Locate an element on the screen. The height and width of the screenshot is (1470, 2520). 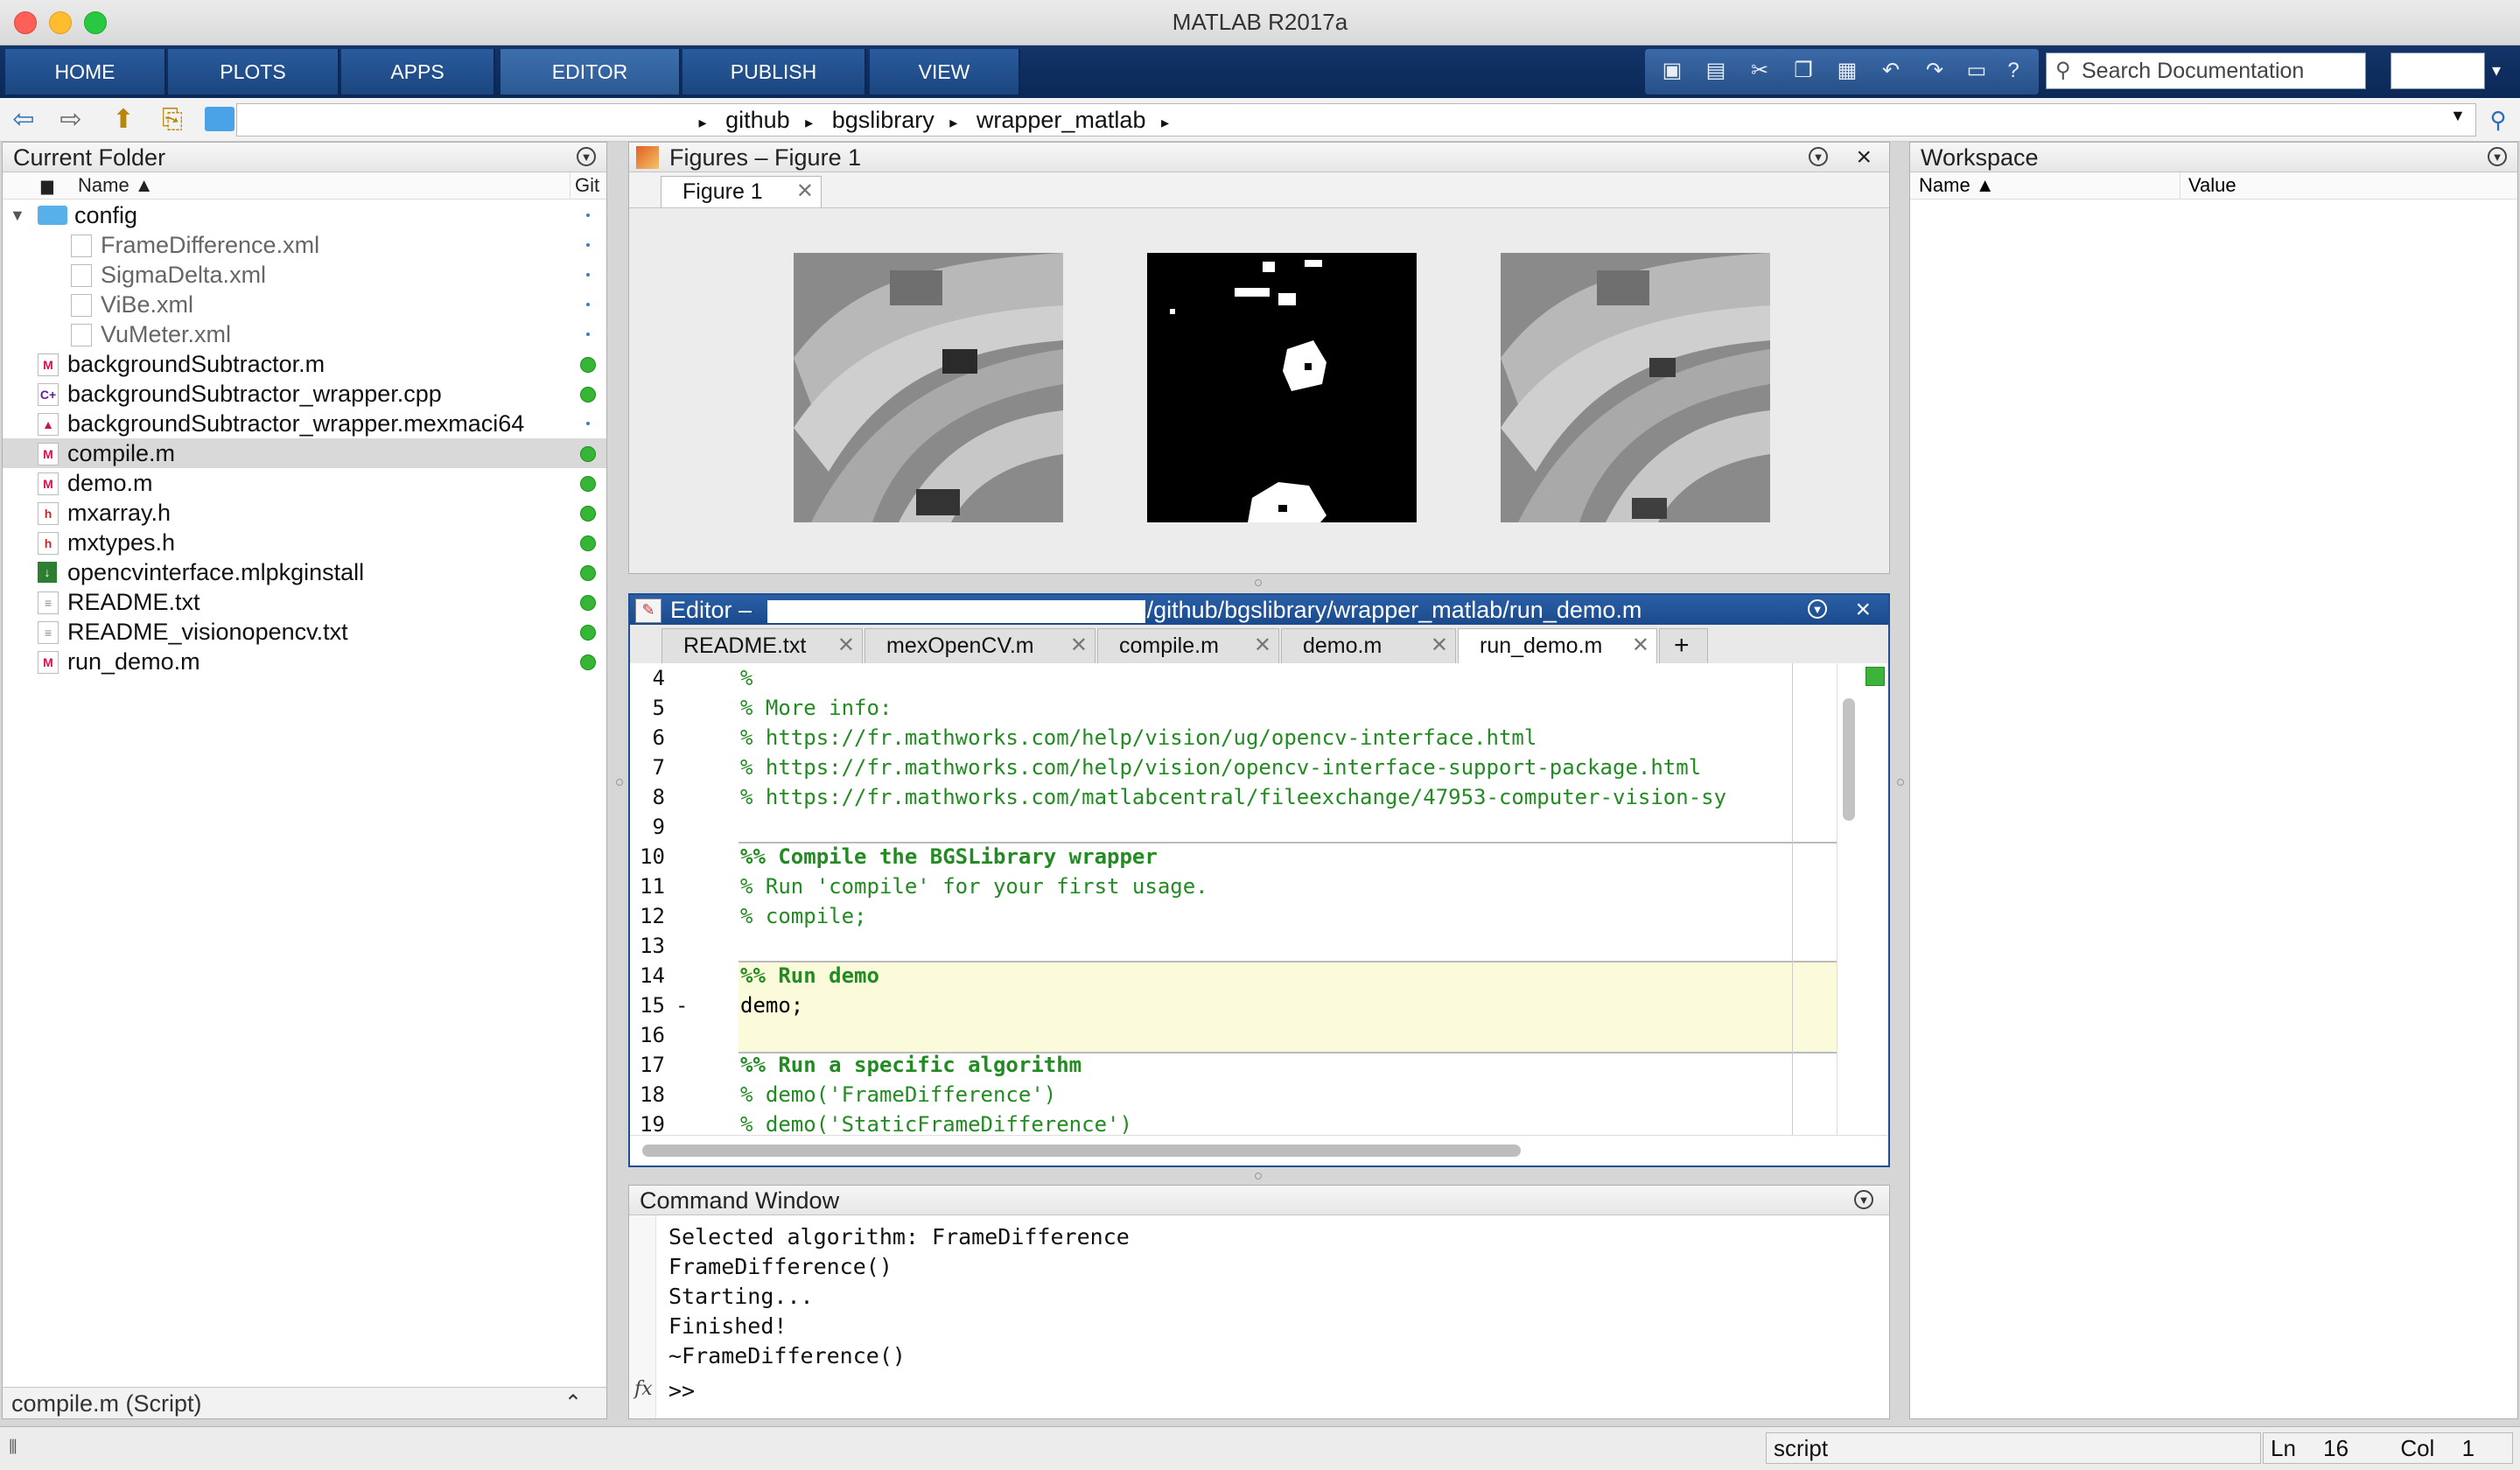
search-icon: ⚲ is located at coordinates (2498, 119).